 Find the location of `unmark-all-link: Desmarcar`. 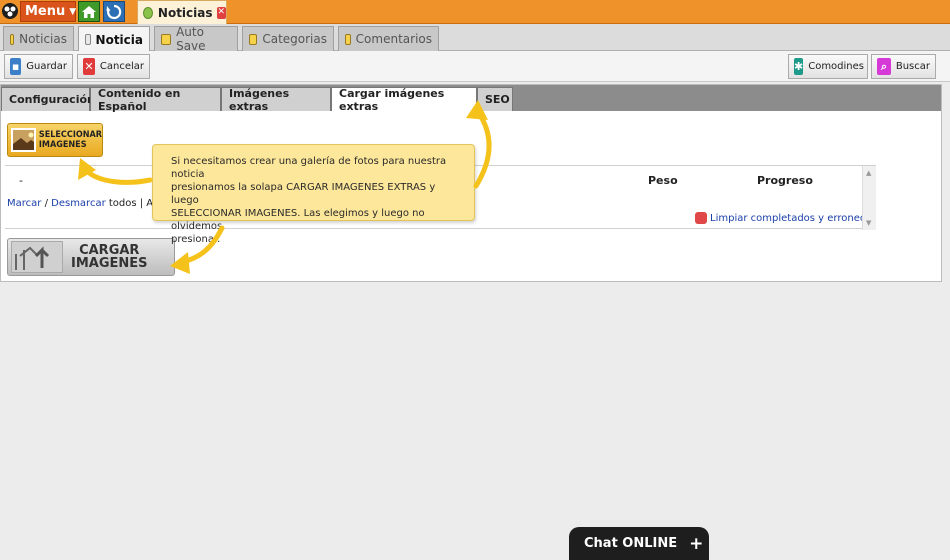

unmark-all-link: Desmarcar is located at coordinates (78, 203).